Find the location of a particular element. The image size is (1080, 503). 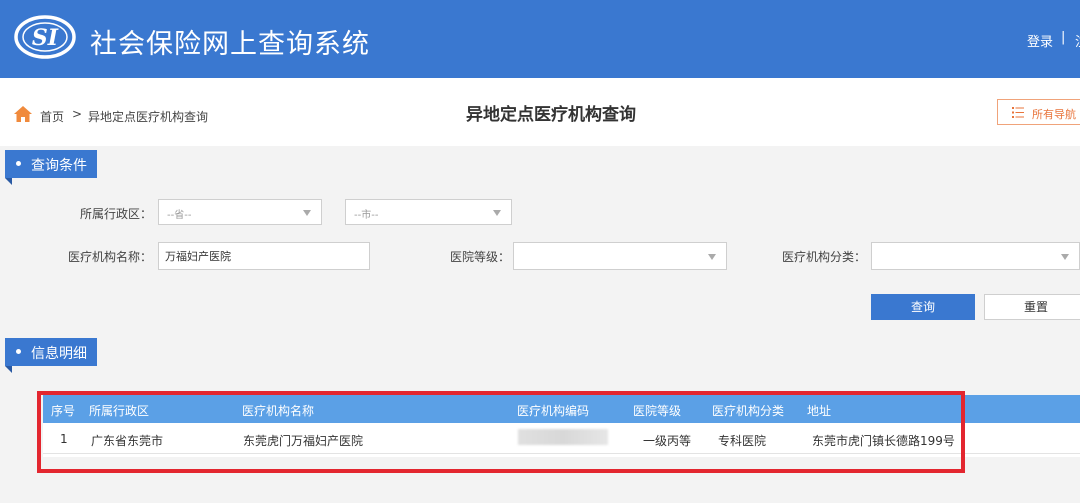

institution-category-label: 医疗机构分类： is located at coordinates (824, 257).